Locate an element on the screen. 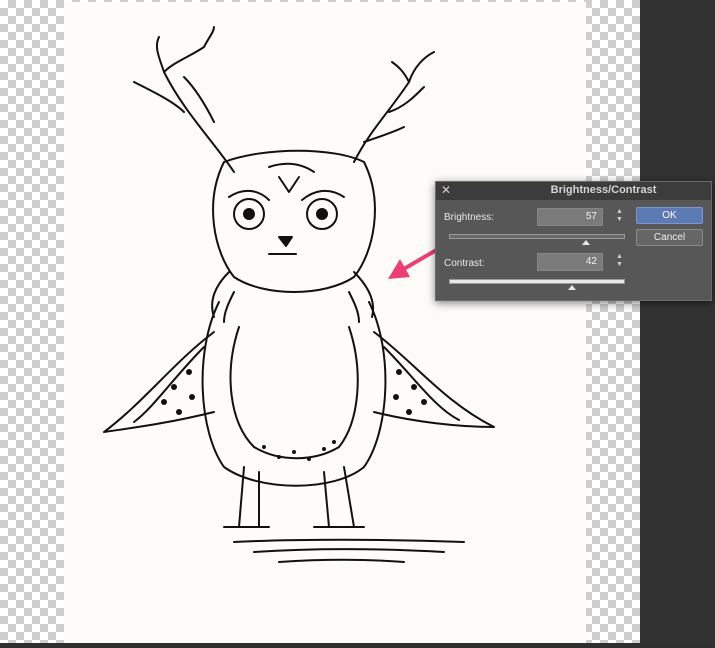  brightness-label: Brightness: is located at coordinates (469, 217).